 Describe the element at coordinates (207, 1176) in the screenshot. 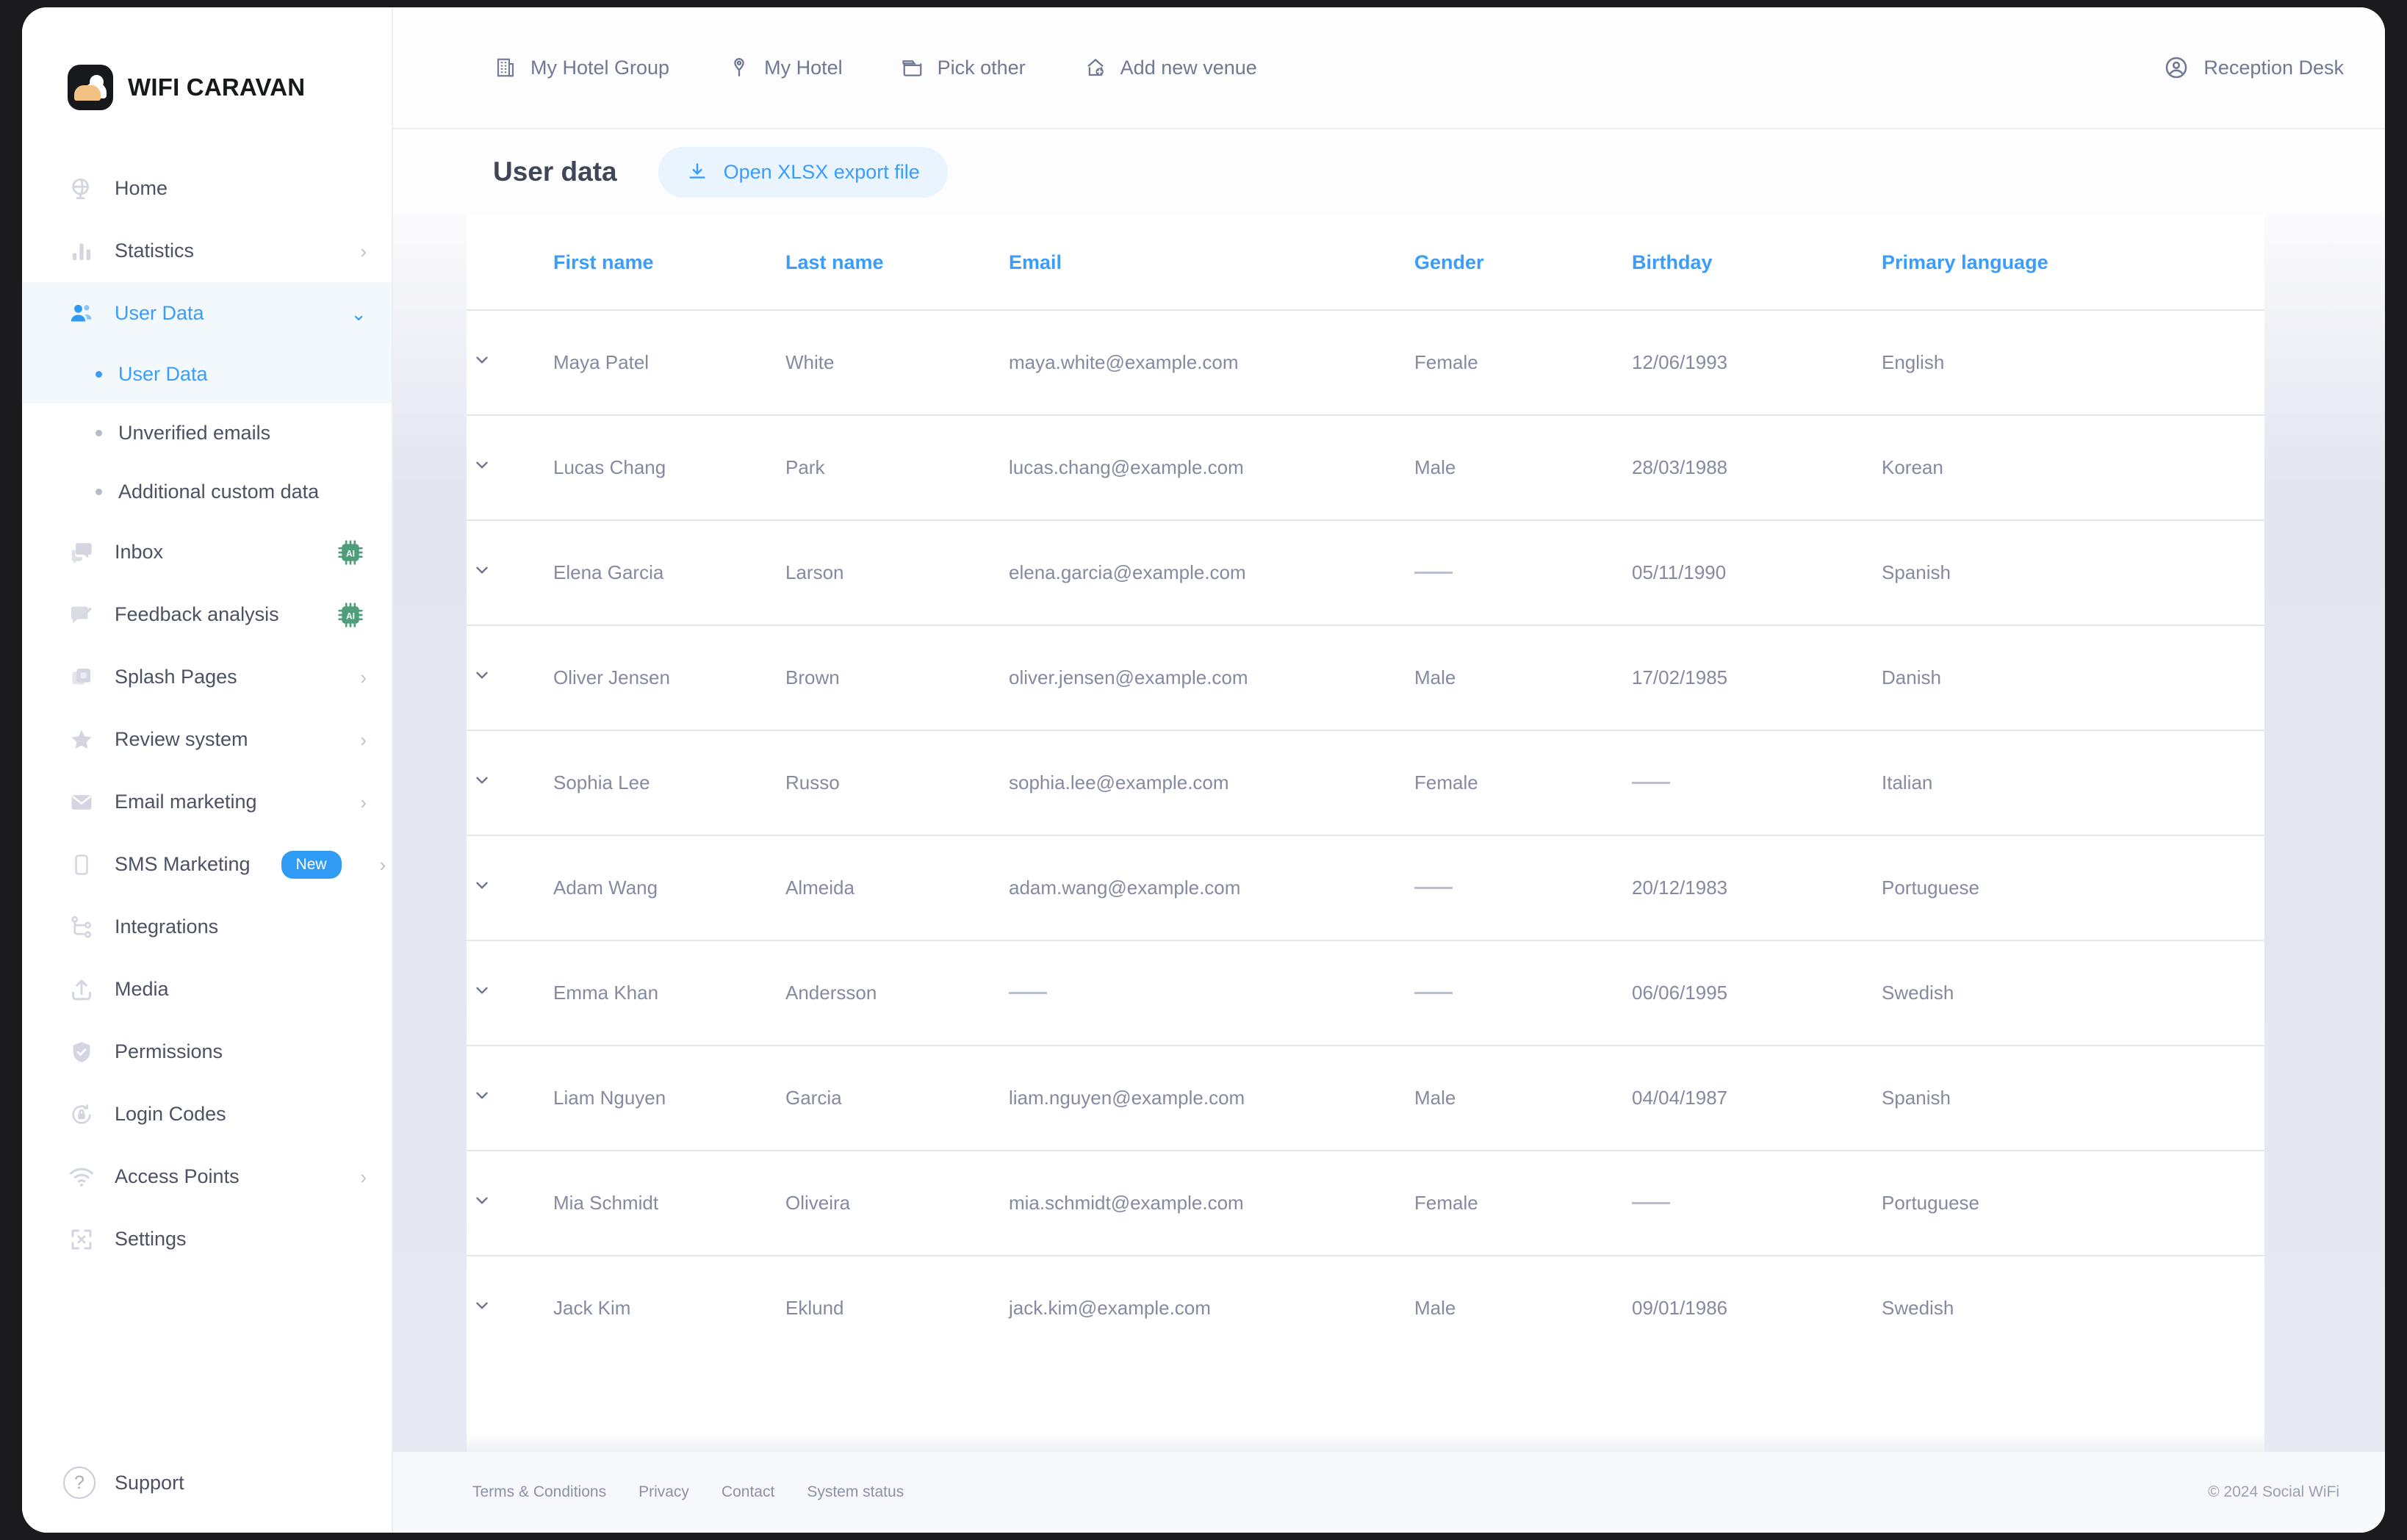

I see `sidebar-item-access-points: Access Points ›` at that location.